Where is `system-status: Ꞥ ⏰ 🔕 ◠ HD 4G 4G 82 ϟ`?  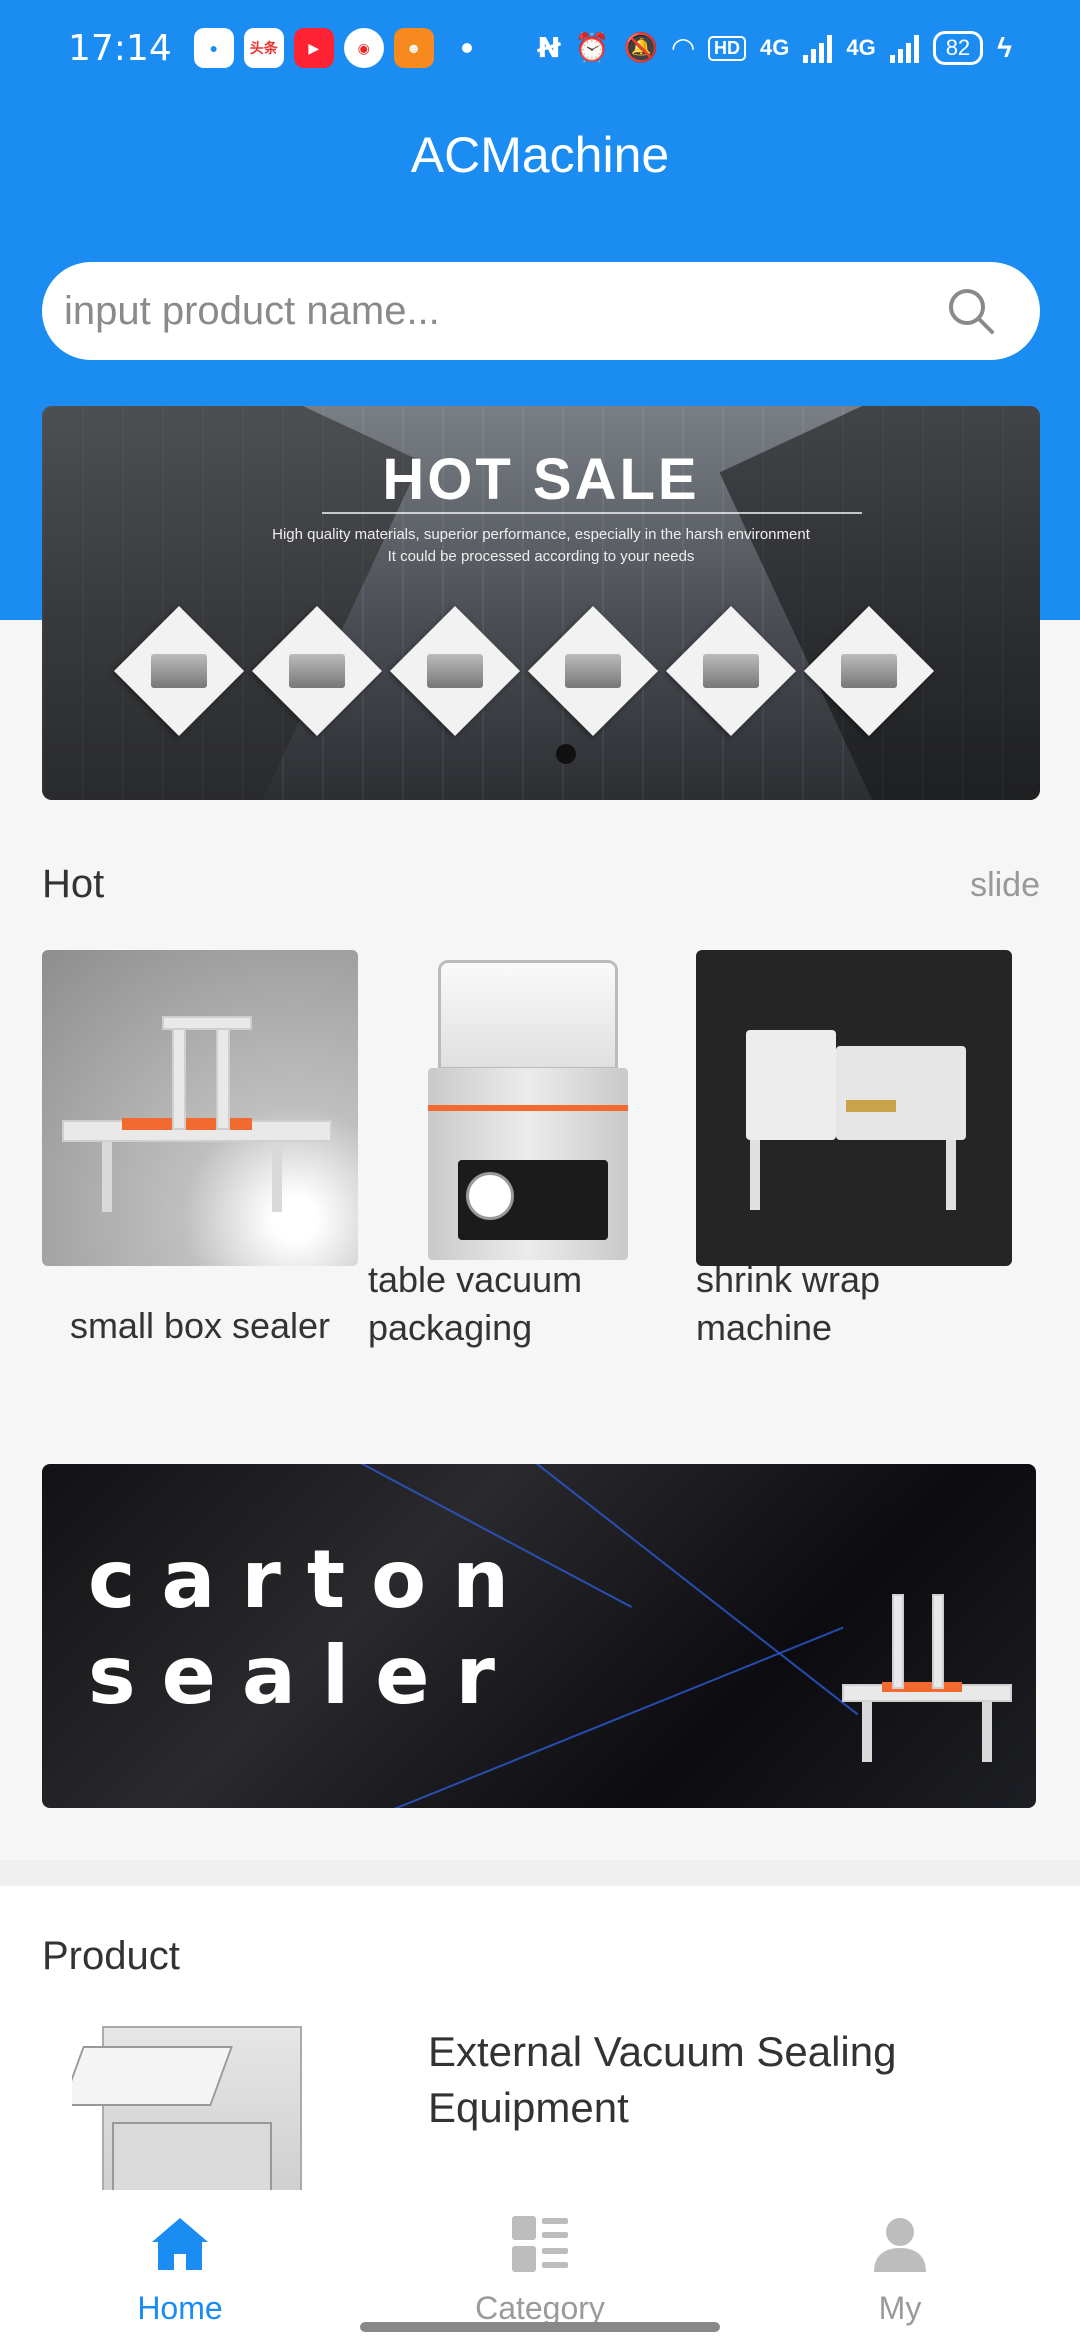 system-status: Ꞥ ⏰ 🔕 ◠ HD 4G 4G 82 ϟ is located at coordinates (774, 48).